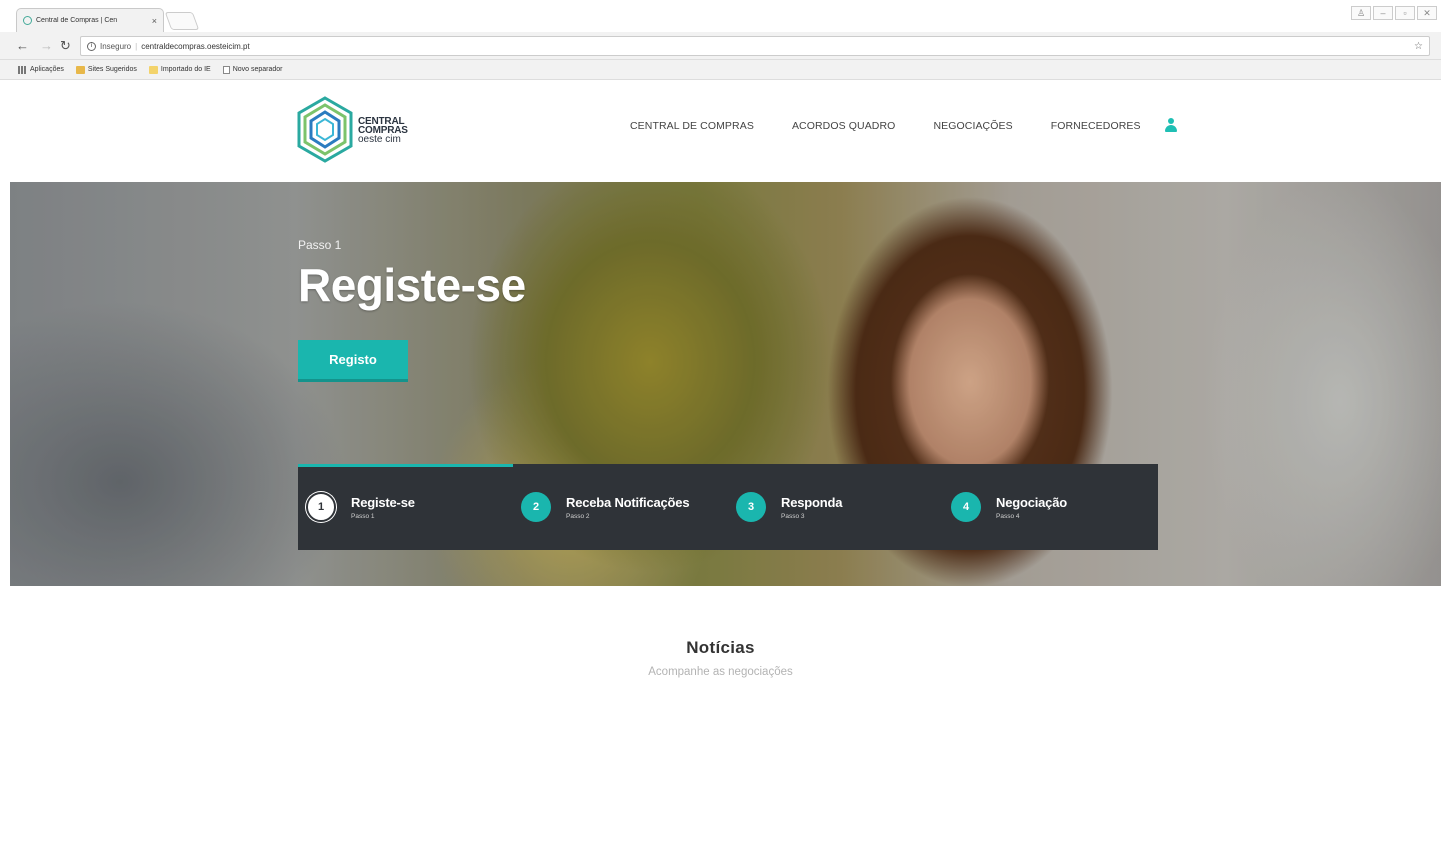 This screenshot has width=1441, height=849. Describe the element at coordinates (1096, 126) in the screenshot. I see `nav-fornecedores: FORNECEDORES` at that location.